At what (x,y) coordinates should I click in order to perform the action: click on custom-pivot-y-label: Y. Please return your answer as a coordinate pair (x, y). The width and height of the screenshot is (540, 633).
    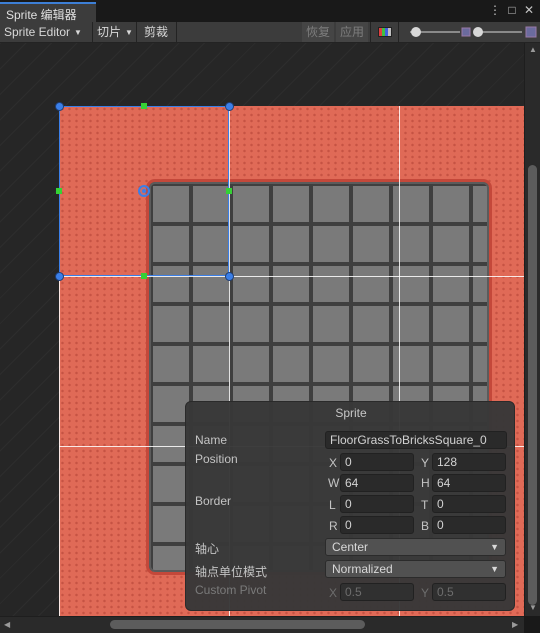
    Looking at the image, I should click on (425, 593).